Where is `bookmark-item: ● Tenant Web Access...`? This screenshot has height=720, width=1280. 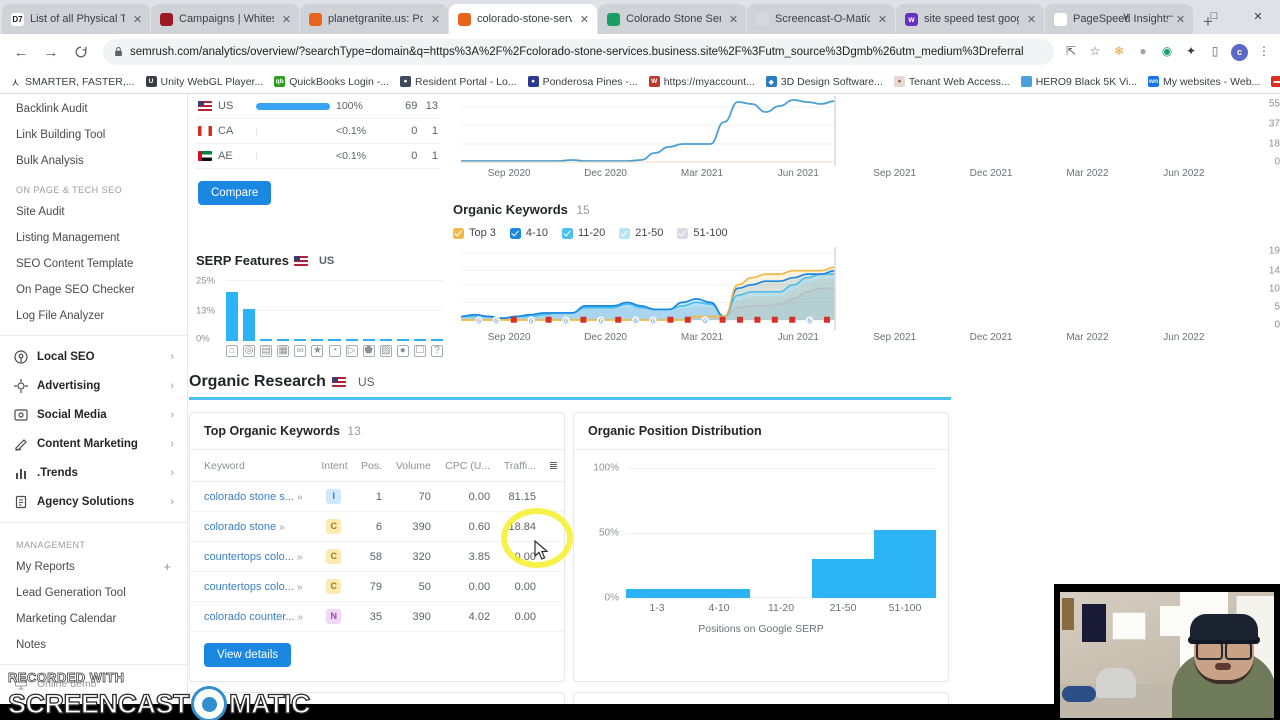
bookmark-item: ● Tenant Web Access... is located at coordinates (952, 82).